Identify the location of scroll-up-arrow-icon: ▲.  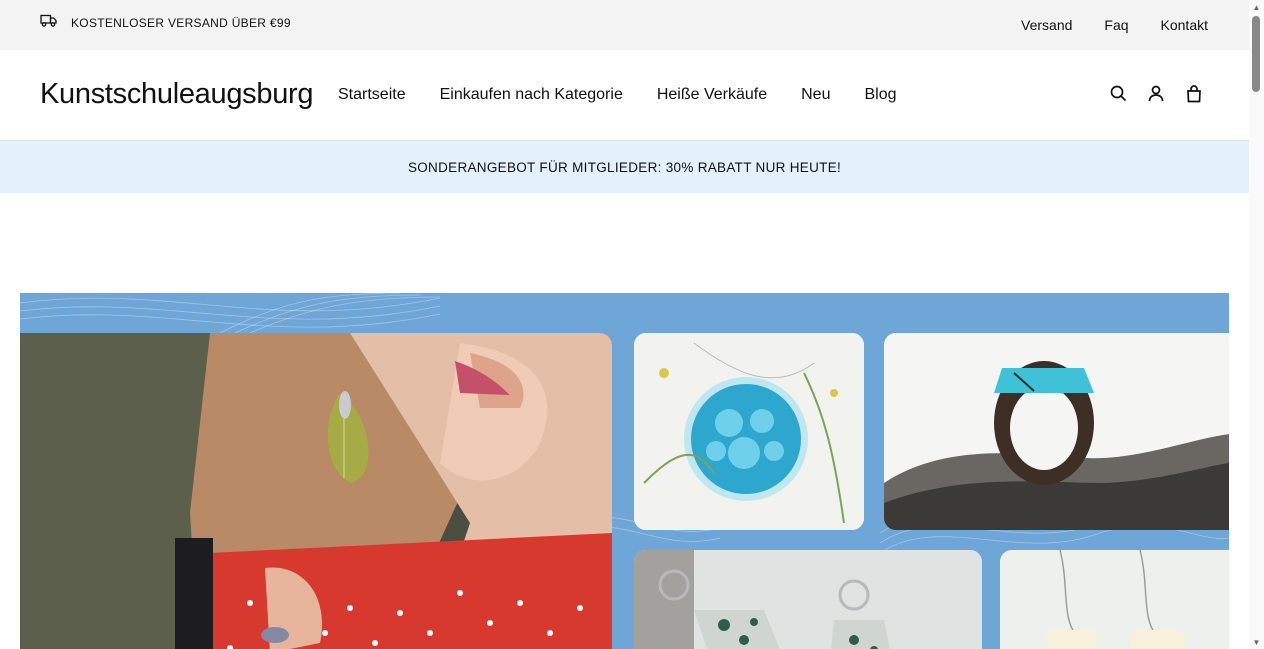
(1256, 7).